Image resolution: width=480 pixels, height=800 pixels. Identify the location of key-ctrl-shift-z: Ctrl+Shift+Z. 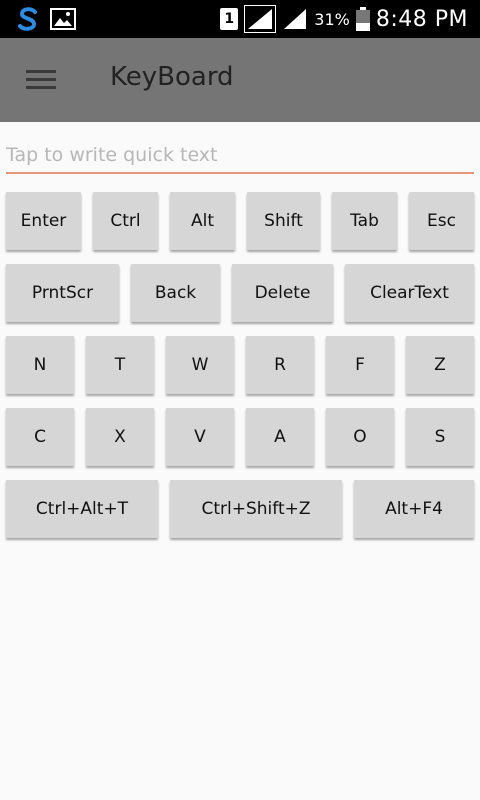
(256, 509).